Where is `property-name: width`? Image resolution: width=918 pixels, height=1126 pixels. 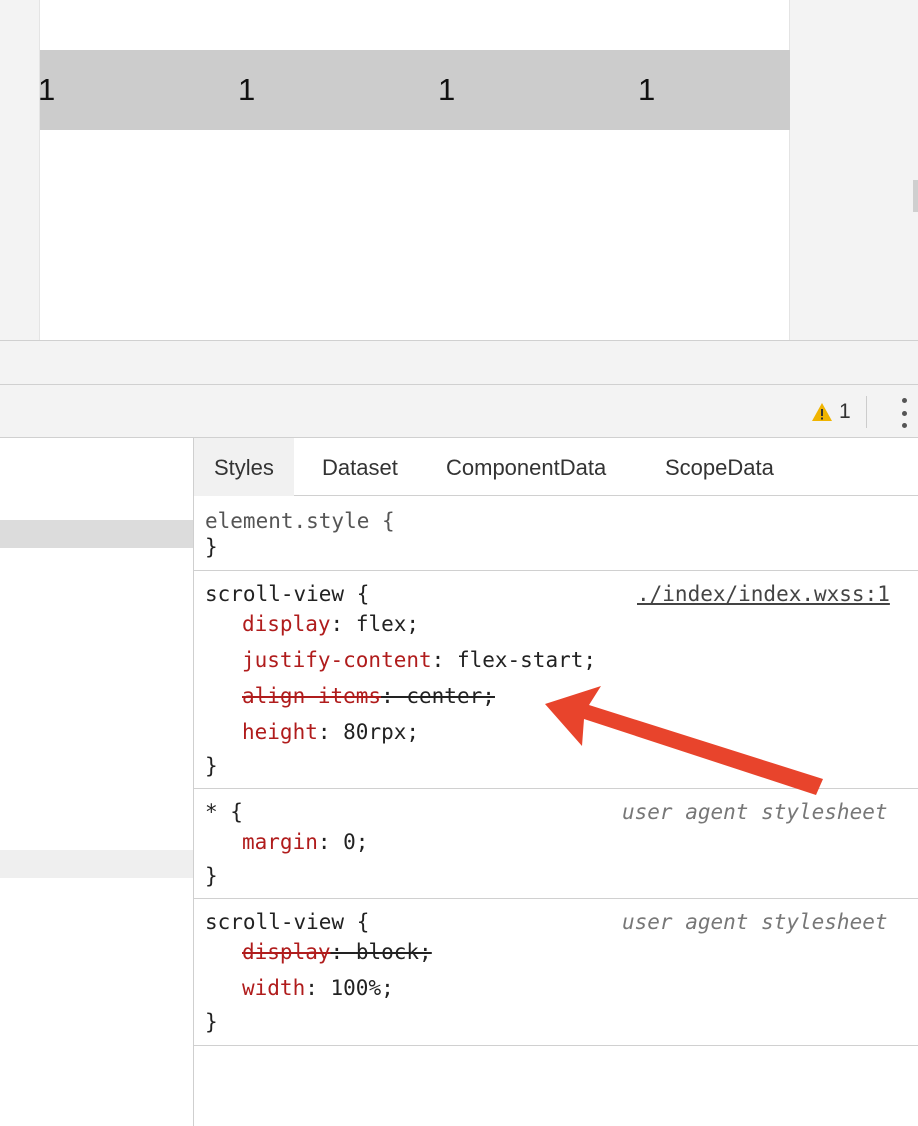
property-name: width is located at coordinates (274, 988).